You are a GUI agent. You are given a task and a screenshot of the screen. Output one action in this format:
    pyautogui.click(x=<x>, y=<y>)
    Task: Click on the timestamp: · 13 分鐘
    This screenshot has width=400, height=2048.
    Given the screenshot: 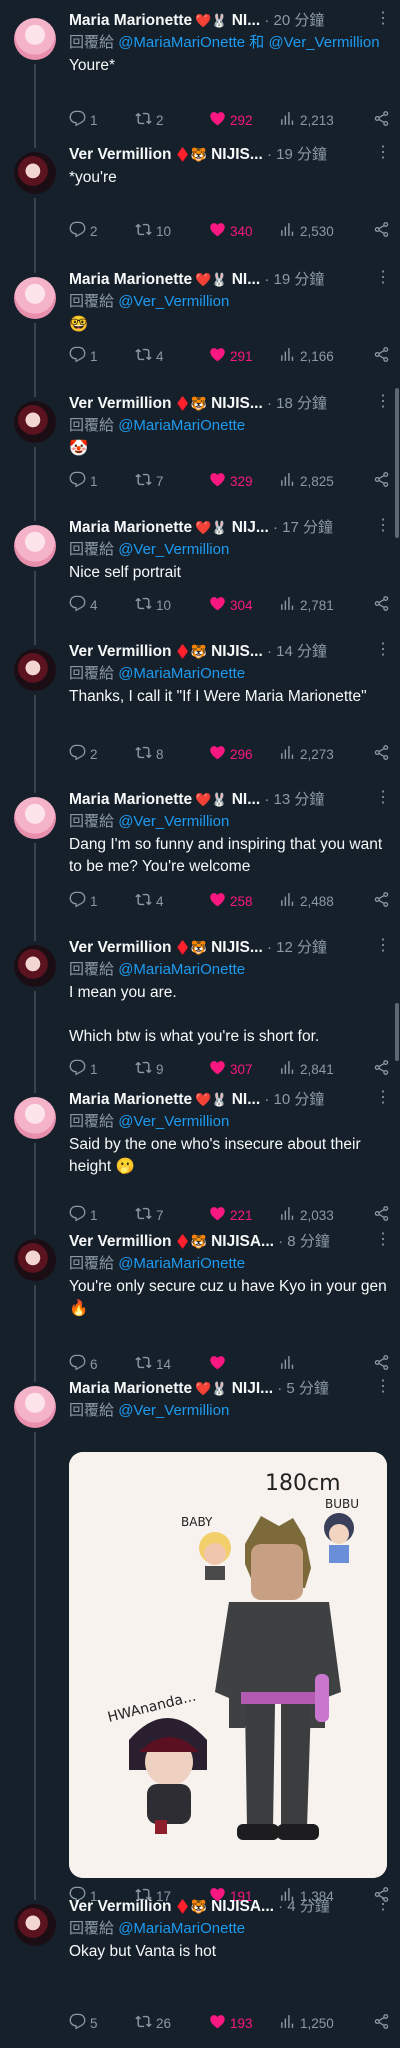 What is the action you would take?
    pyautogui.click(x=294, y=799)
    